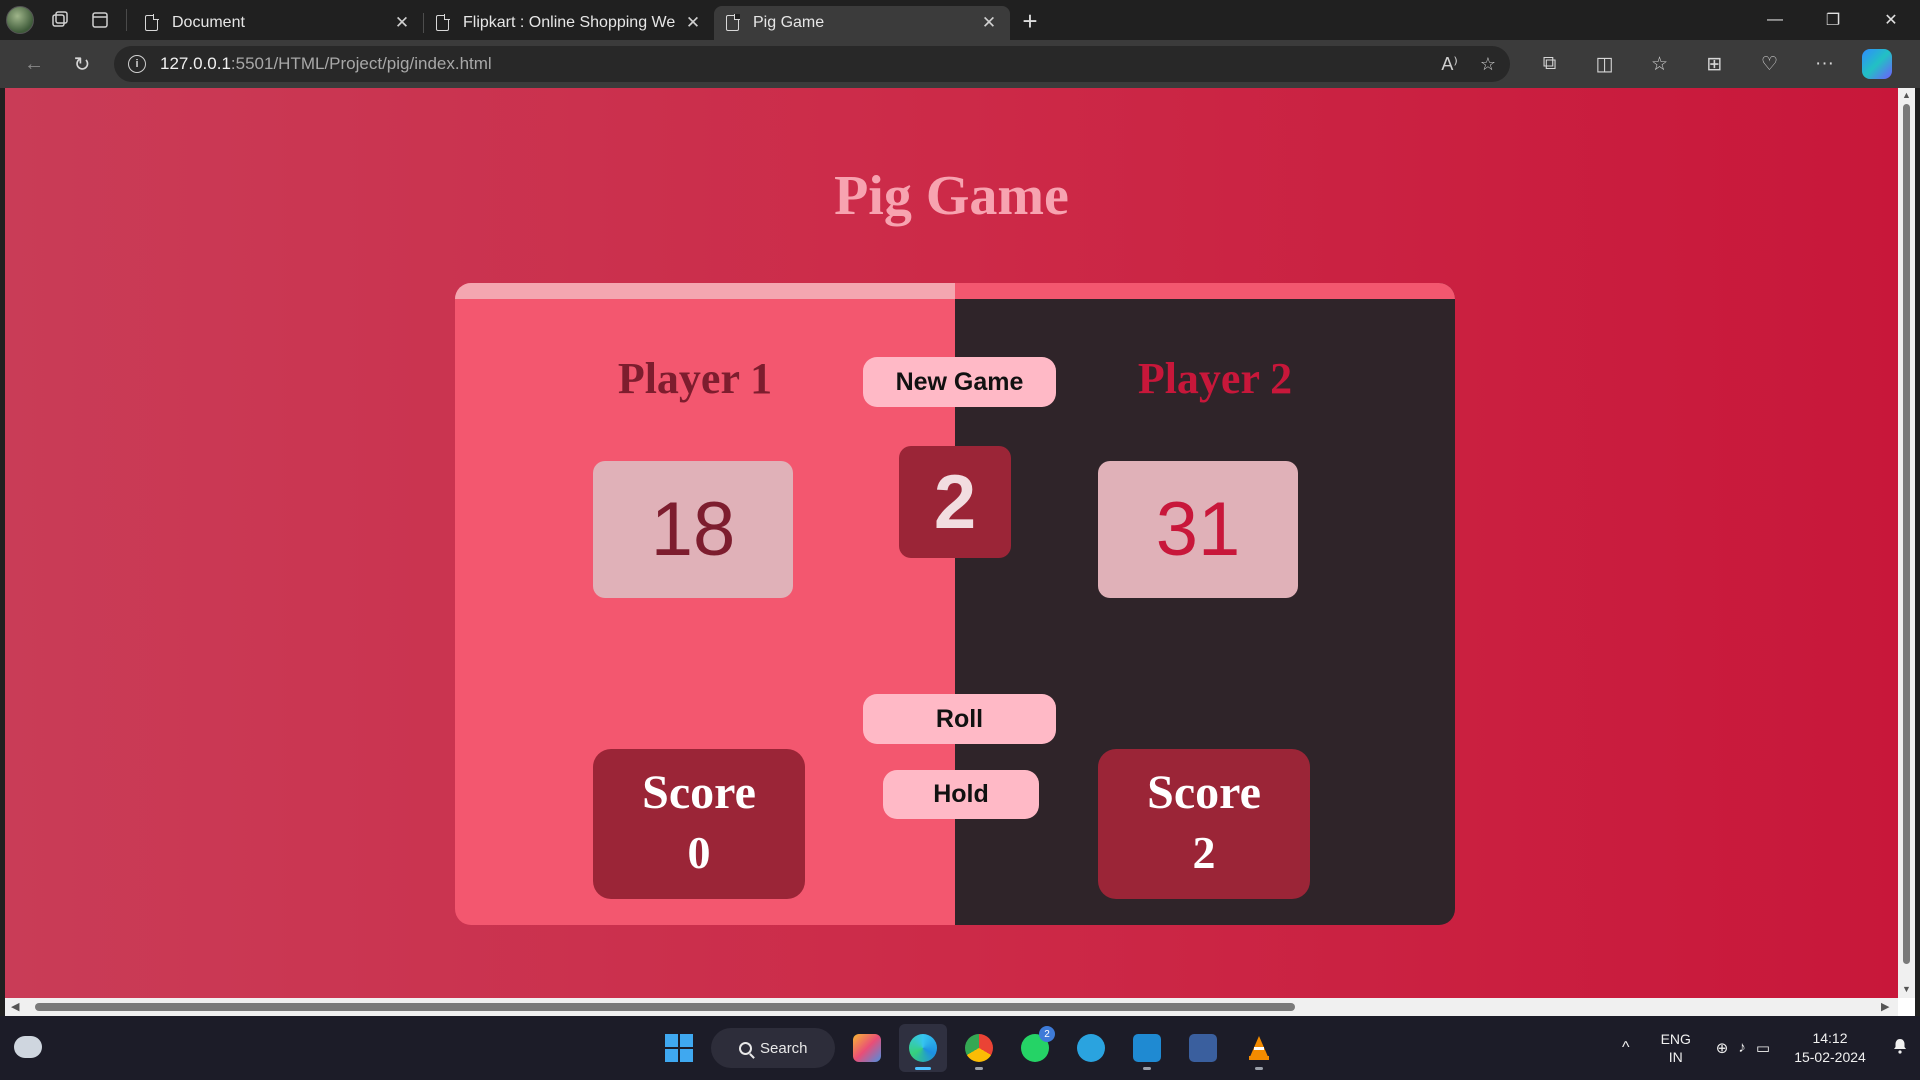  I want to click on copilot-preview-app, so click(867, 1048).